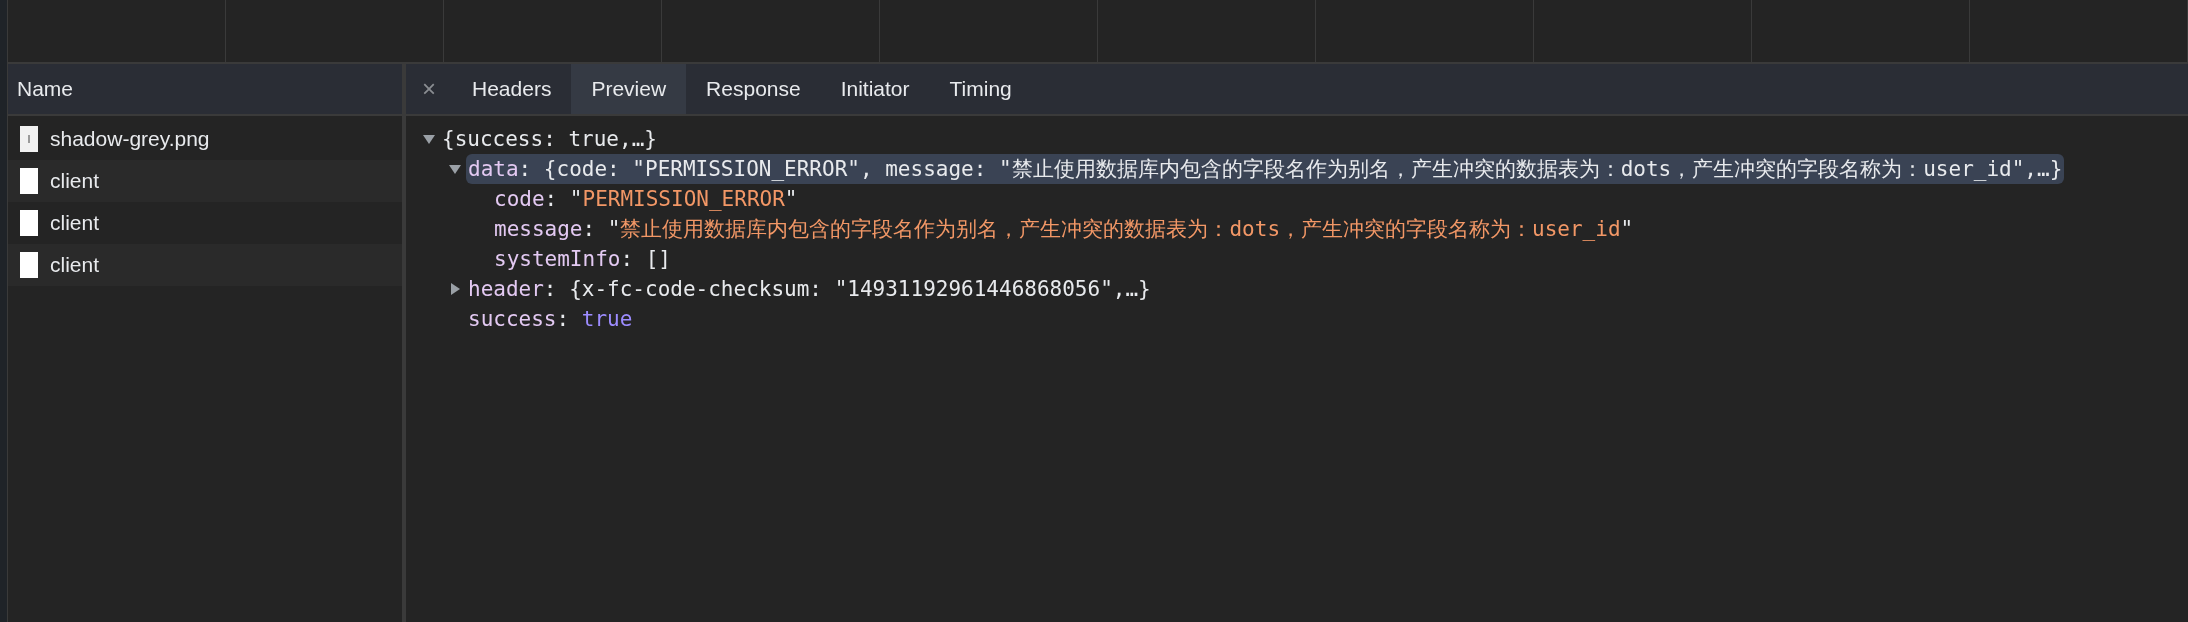  What do you see at coordinates (875, 89) in the screenshot?
I see `tab: Initiator` at bounding box center [875, 89].